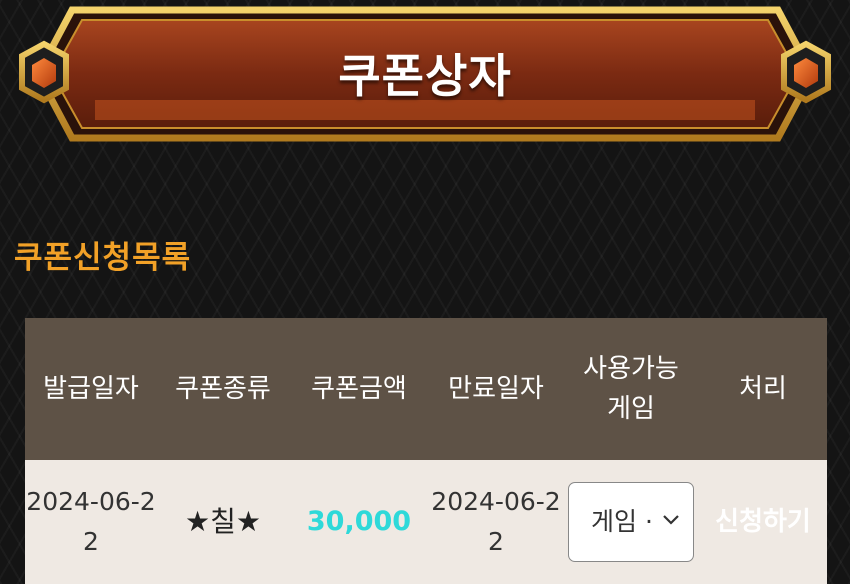 Image resolution: width=850 pixels, height=584 pixels. I want to click on header-coupon-amount: 쿠폰금액, so click(359, 389).